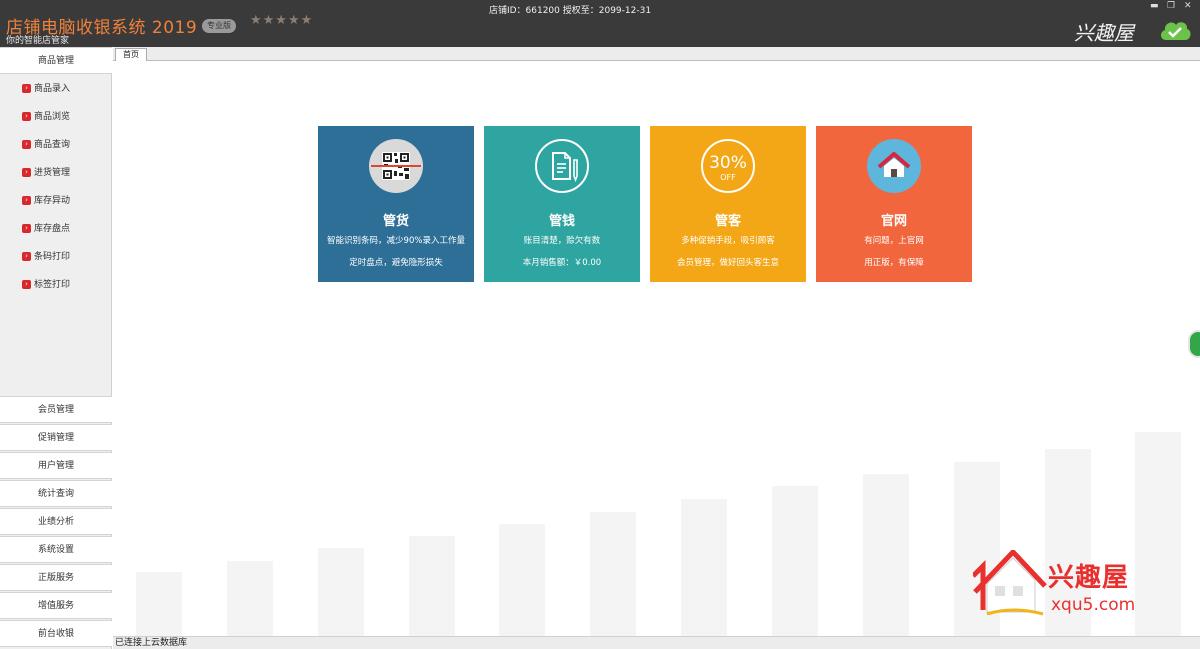 This screenshot has width=1200, height=649. I want to click on card-official-site: 官网 有问题，上官网 用正版，有保障, so click(894, 204).